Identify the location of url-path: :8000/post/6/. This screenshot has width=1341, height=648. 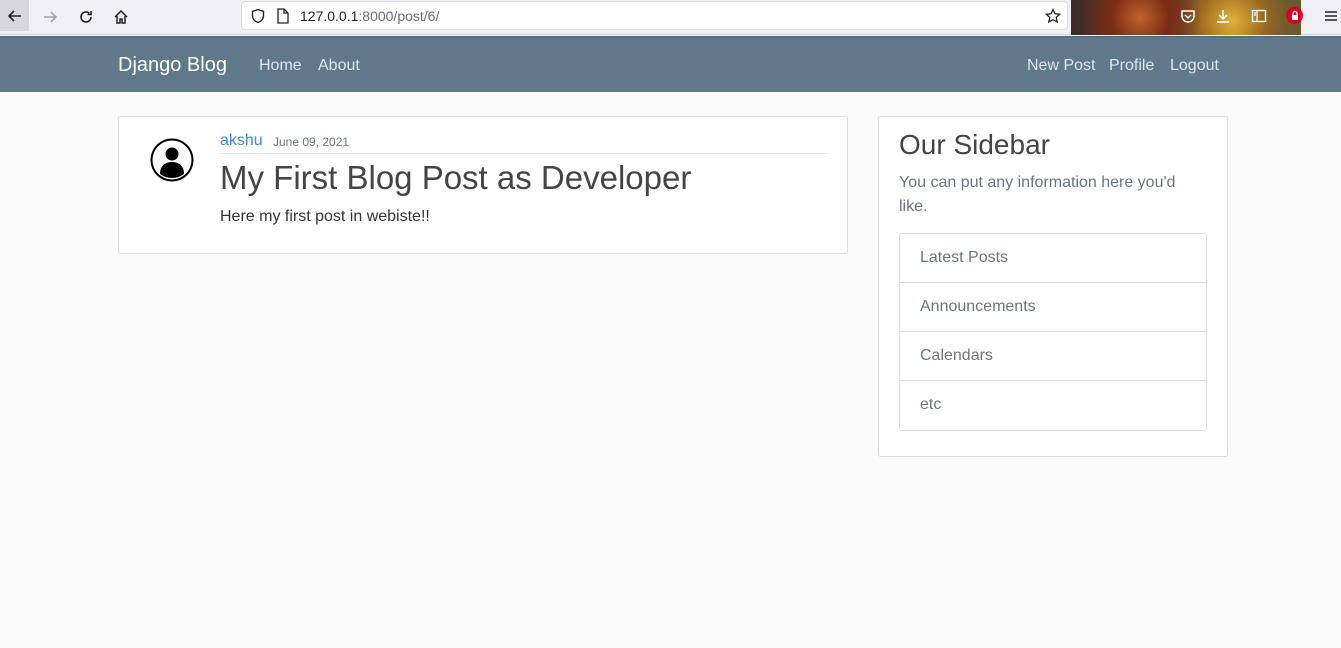
(399, 15).